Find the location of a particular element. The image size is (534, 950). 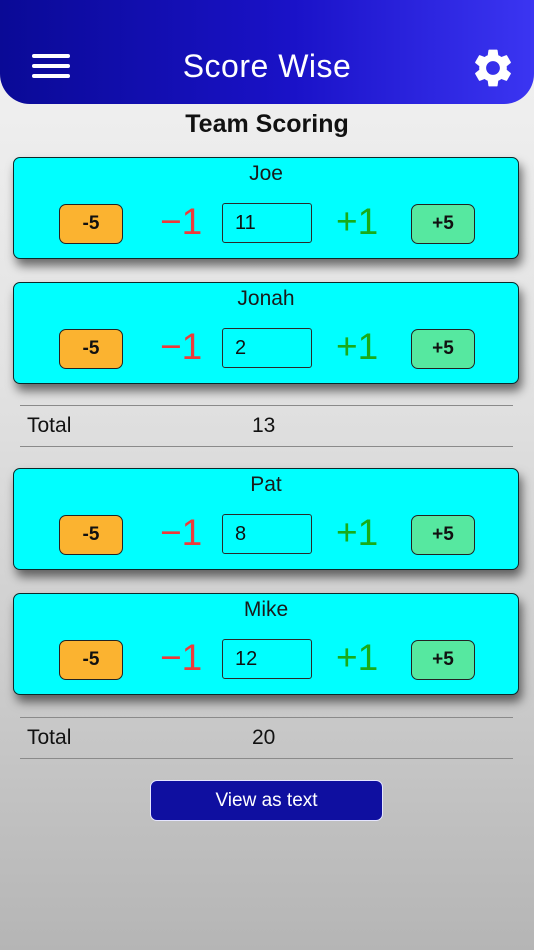

player-card: Mike -5 −1 +1 +5 is located at coordinates (266, 644).